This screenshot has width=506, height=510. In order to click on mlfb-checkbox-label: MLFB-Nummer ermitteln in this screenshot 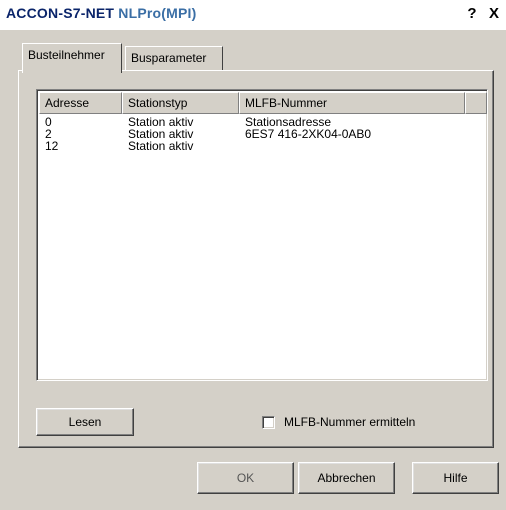, I will do `click(349, 422)`.